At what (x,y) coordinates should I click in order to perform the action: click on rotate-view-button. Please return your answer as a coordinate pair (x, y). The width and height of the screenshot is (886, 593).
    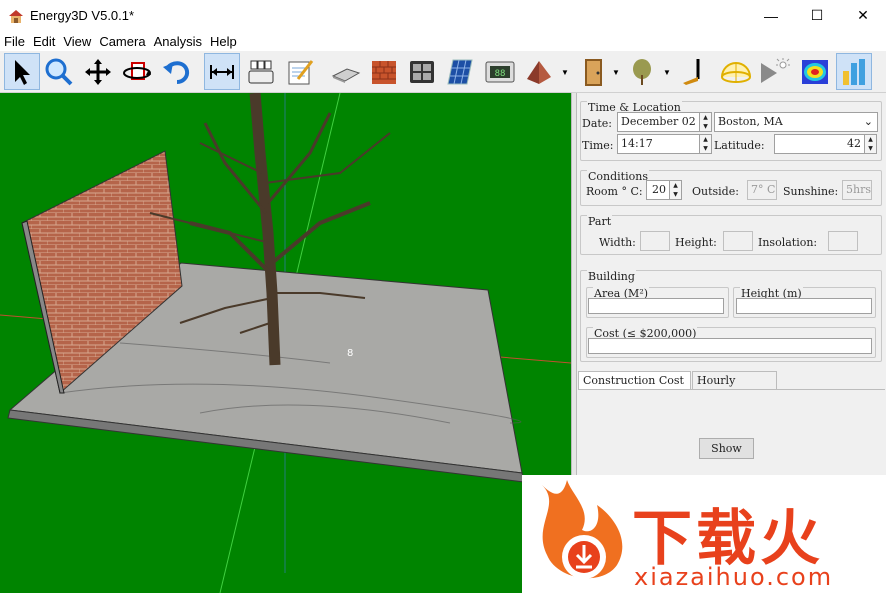
    Looking at the image, I should click on (137, 71).